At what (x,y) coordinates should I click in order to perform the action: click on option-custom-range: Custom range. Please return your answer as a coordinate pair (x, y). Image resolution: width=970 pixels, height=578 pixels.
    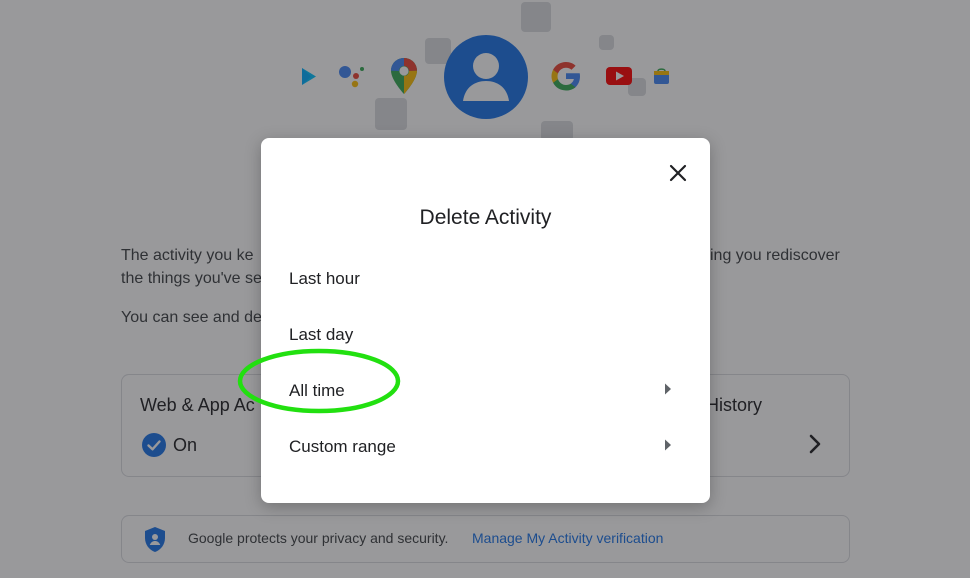
    Looking at the image, I should click on (485, 445).